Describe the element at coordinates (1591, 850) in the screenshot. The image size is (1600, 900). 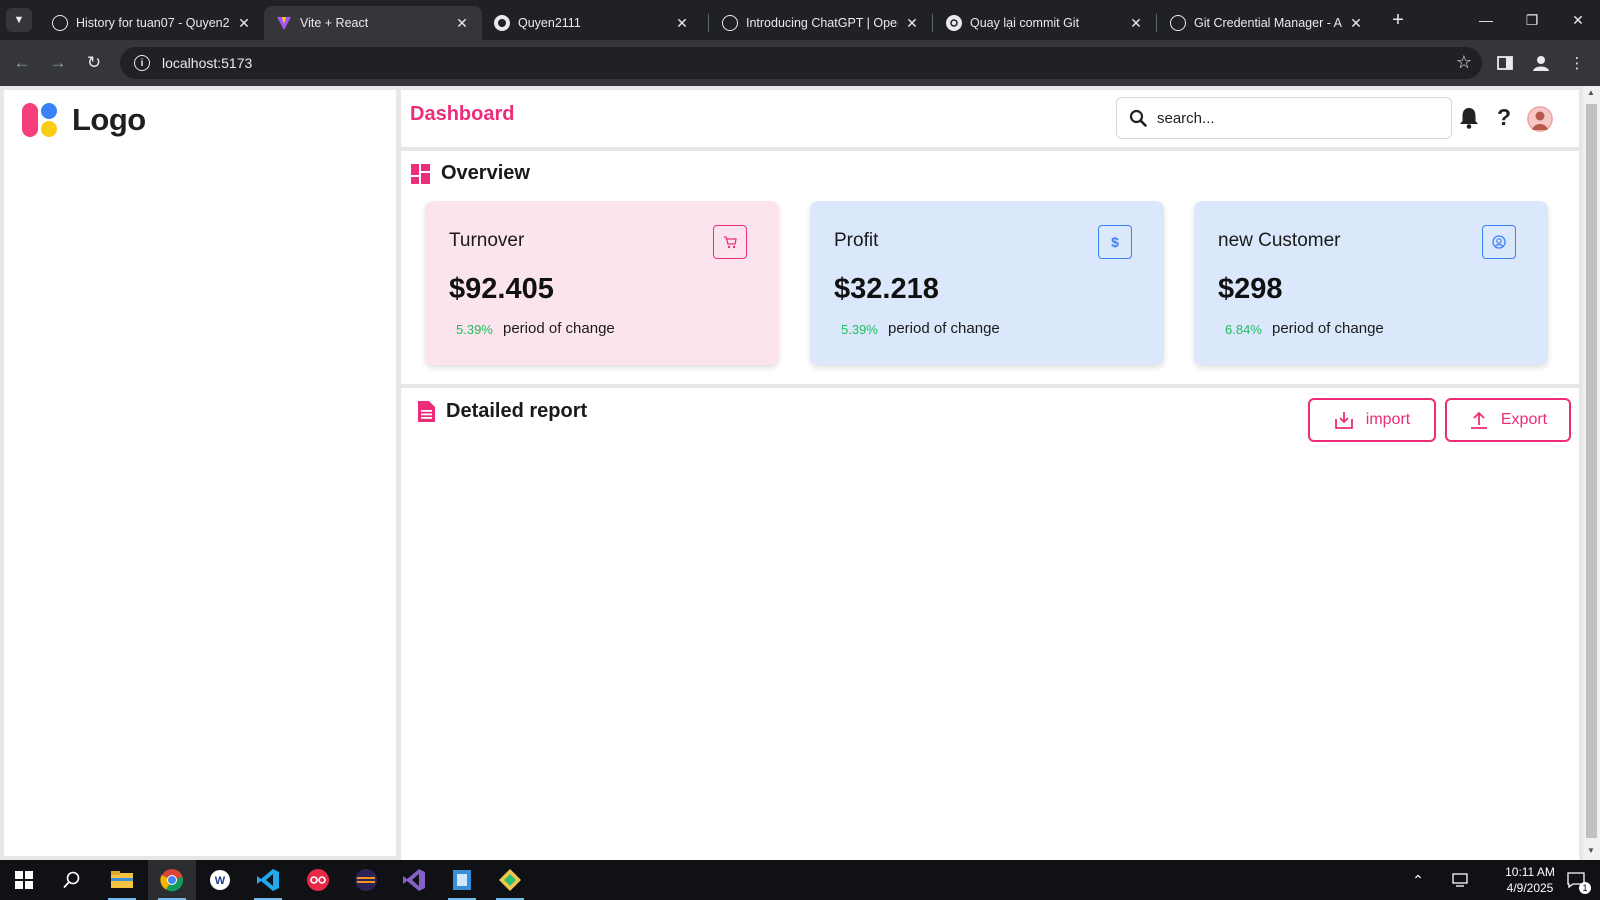
I see `scroll-down-icon: ▼` at that location.